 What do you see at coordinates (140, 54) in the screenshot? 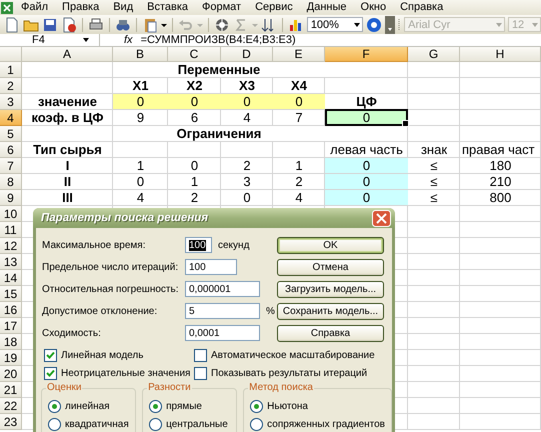
I see `column-header: B` at bounding box center [140, 54].